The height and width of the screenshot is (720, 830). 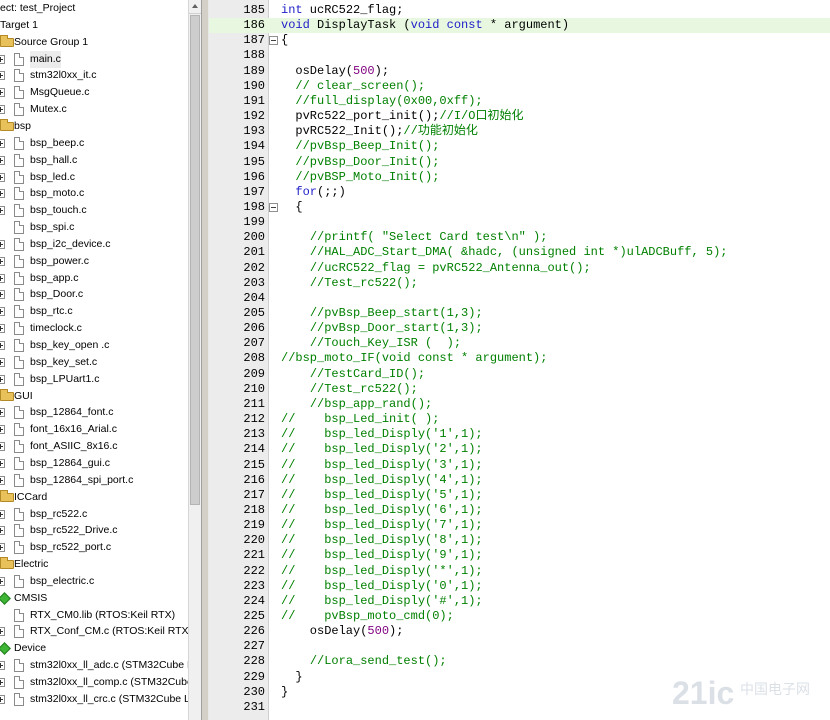 What do you see at coordinates (519, 298) in the screenshot?
I see `code-line: 204` at bounding box center [519, 298].